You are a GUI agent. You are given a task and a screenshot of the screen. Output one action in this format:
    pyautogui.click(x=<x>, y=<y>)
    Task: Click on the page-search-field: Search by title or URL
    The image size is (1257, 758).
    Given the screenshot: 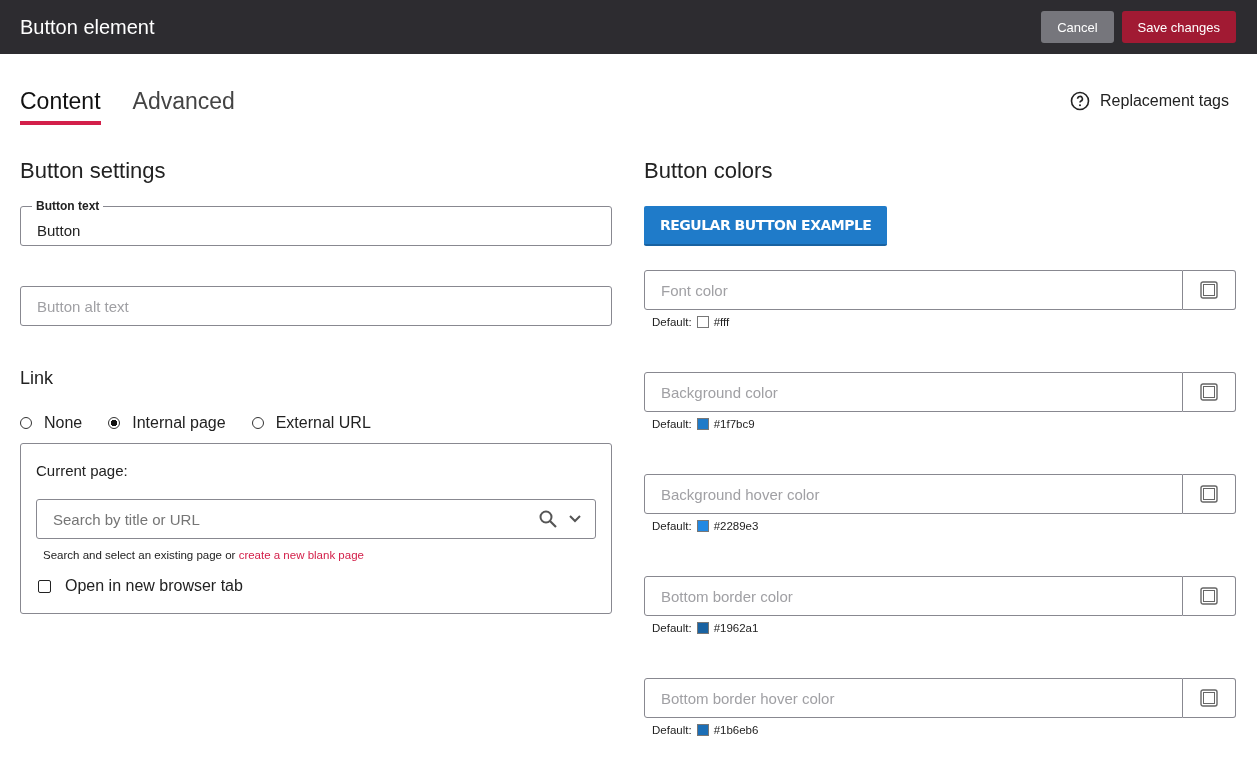 What is the action you would take?
    pyautogui.click(x=316, y=519)
    